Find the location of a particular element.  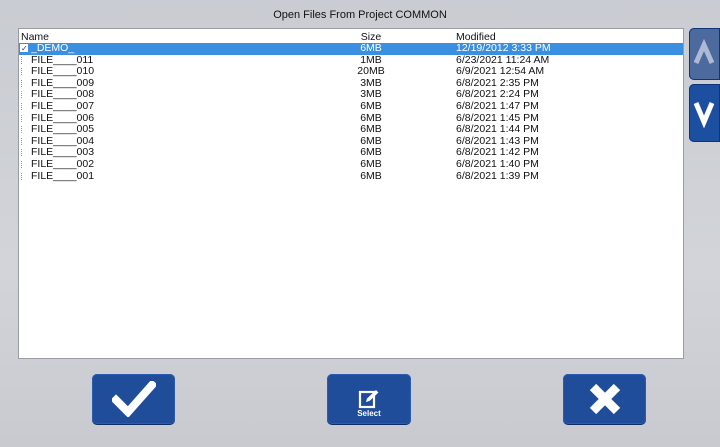

file-row: FILE____002 6MB 6/8/2021 1:40 PM is located at coordinates (351, 164).